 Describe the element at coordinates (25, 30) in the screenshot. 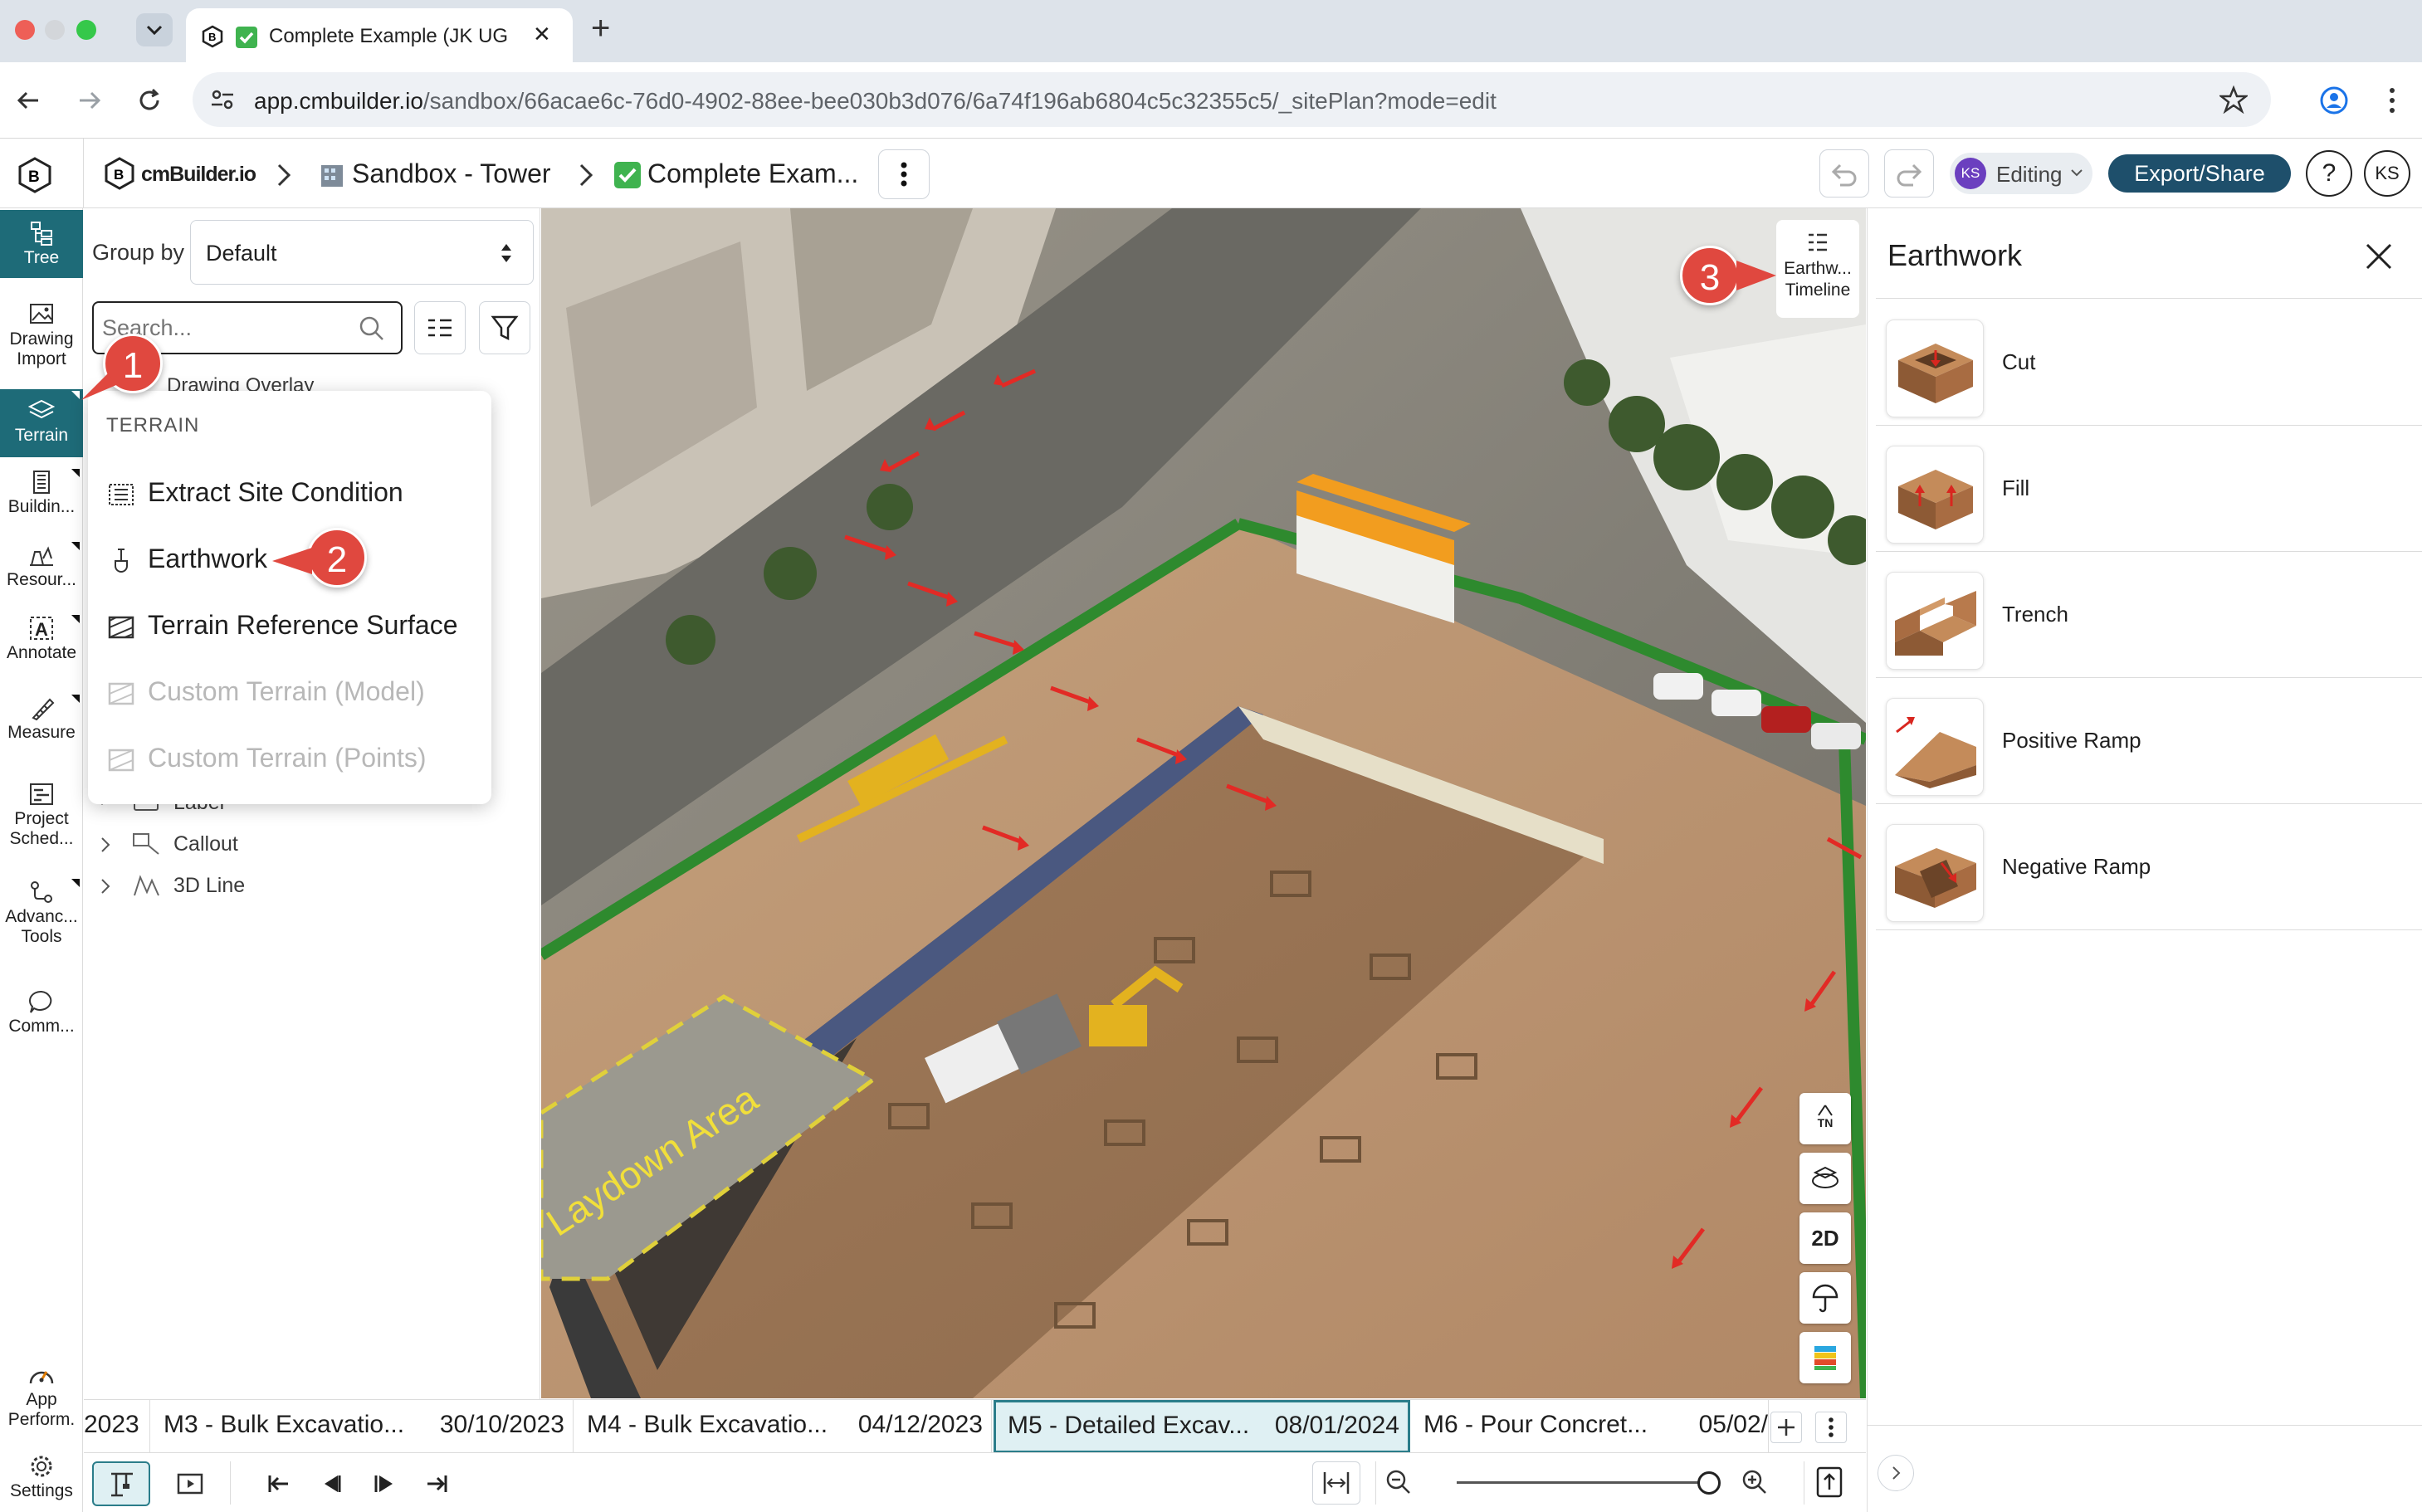

I see `close-window-button` at that location.